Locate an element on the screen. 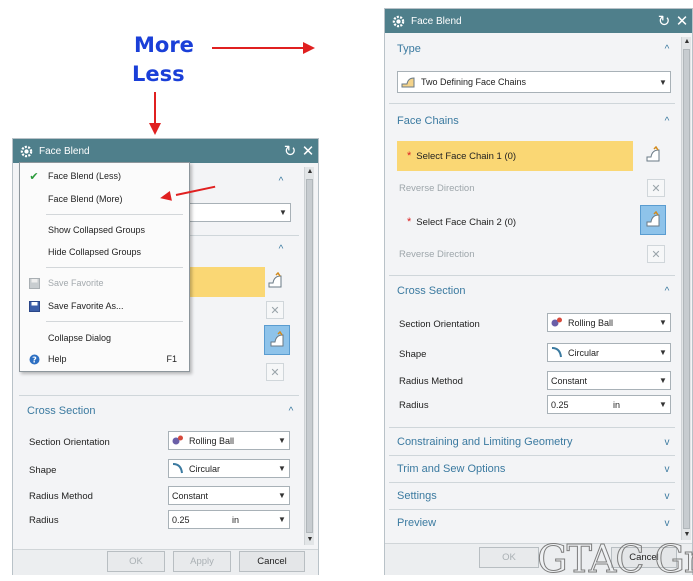 This screenshot has width=693, height=581. select-face-chain-2: * Select Face Chain 2 (0) is located at coordinates (515, 222).